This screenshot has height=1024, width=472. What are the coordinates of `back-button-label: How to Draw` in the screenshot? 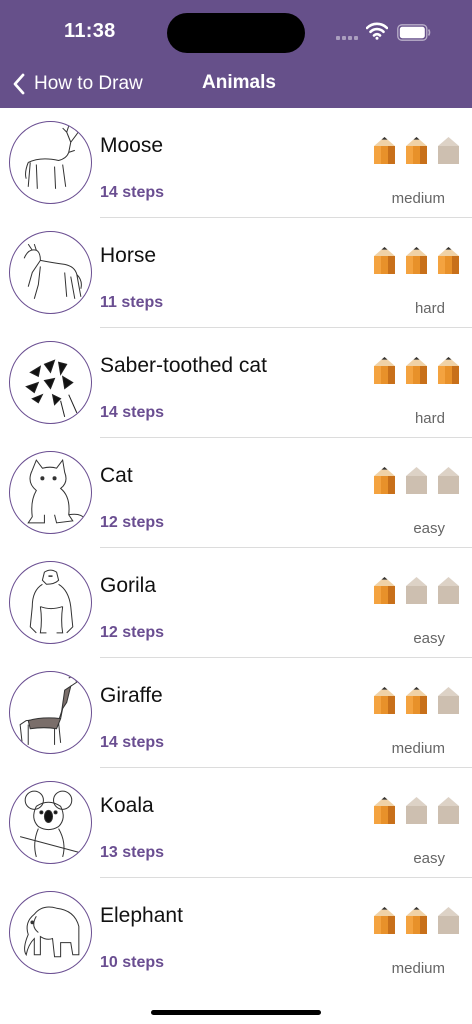 It's located at (88, 83).